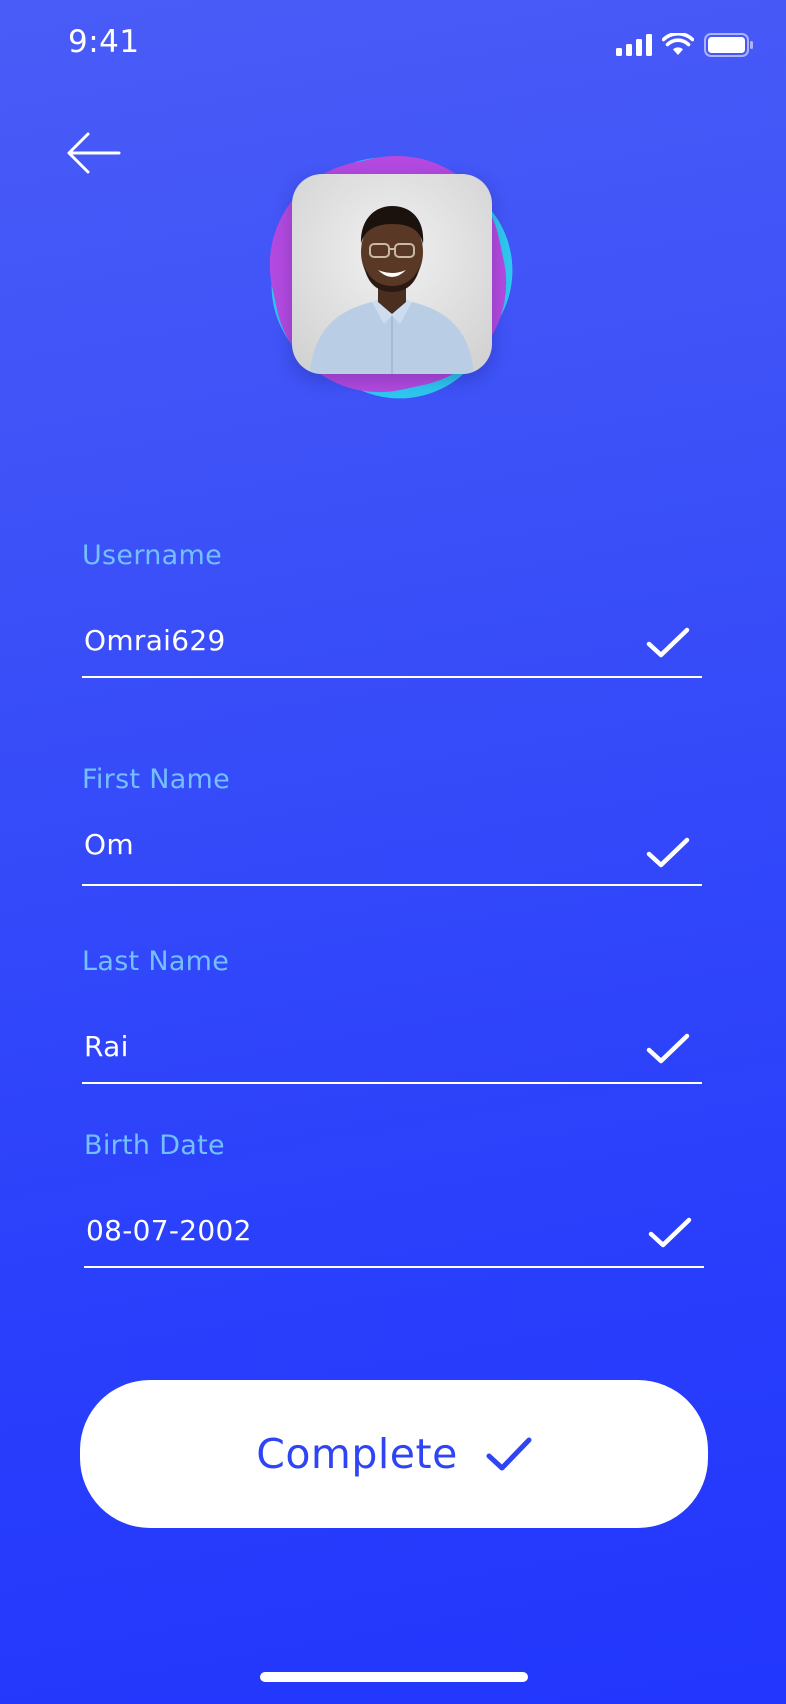 This screenshot has height=1704, width=786. I want to click on battery-icon, so click(728, 45).